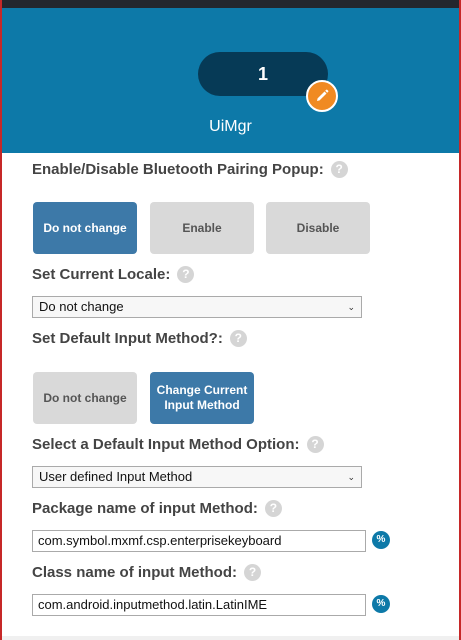 The height and width of the screenshot is (640, 461). What do you see at coordinates (85, 398) in the screenshot?
I see `input-method-do-not-change-button: Do not change` at bounding box center [85, 398].